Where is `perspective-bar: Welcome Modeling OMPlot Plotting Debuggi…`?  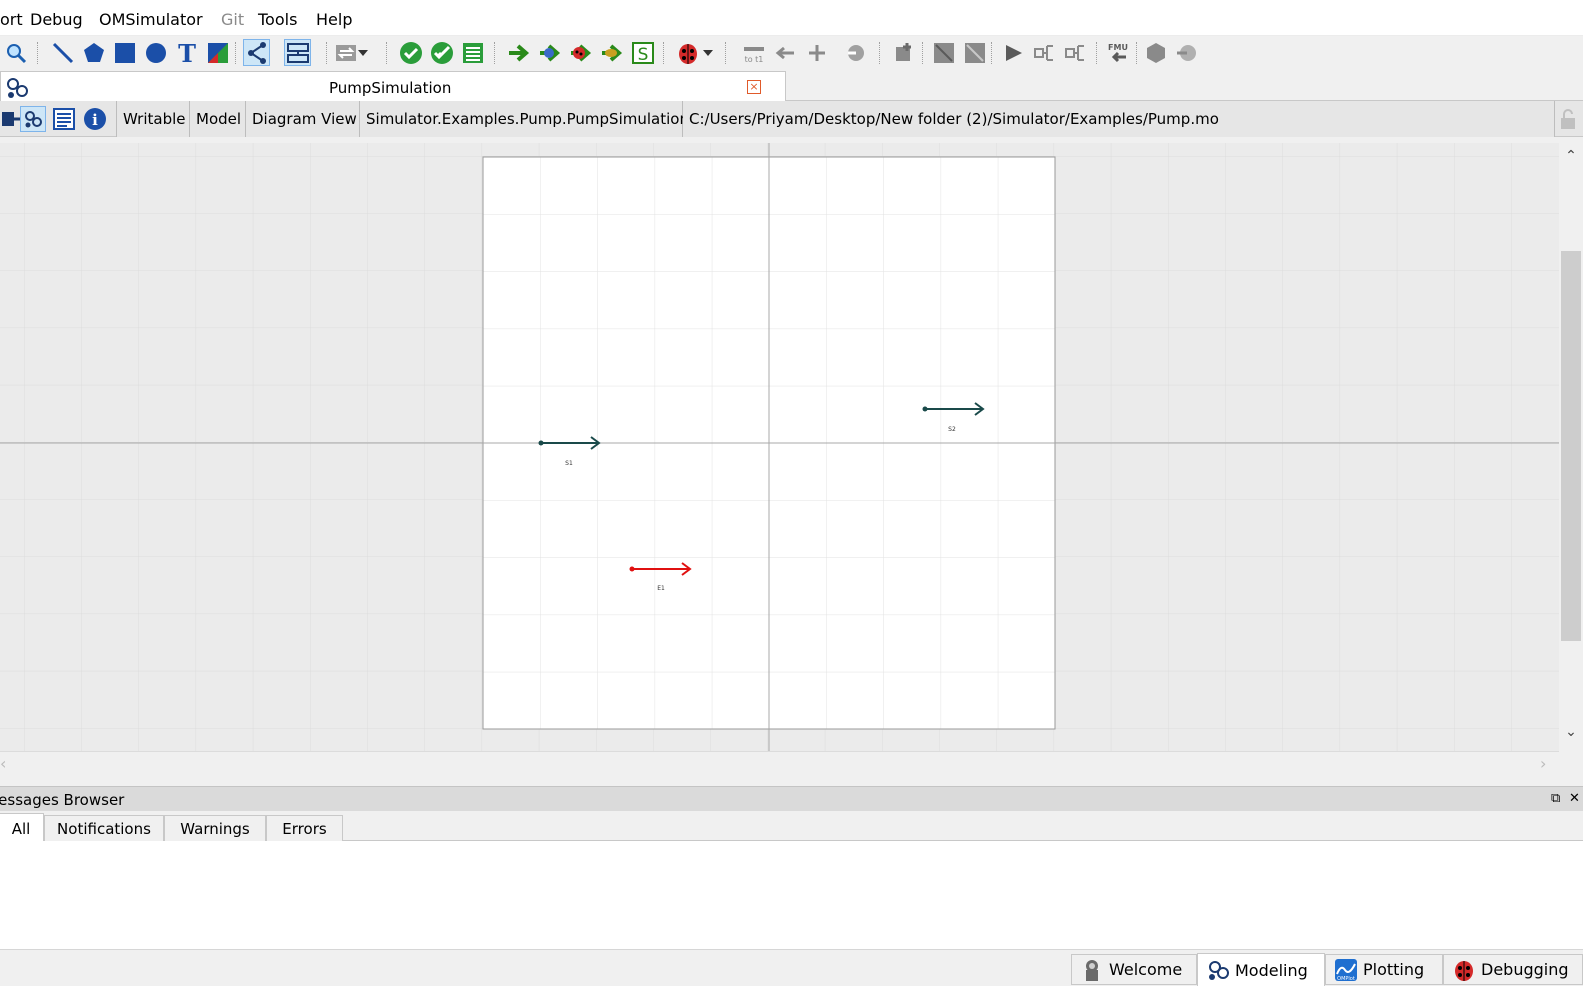 perspective-bar: Welcome Modeling OMPlot Plotting Debuggi… is located at coordinates (791, 967).